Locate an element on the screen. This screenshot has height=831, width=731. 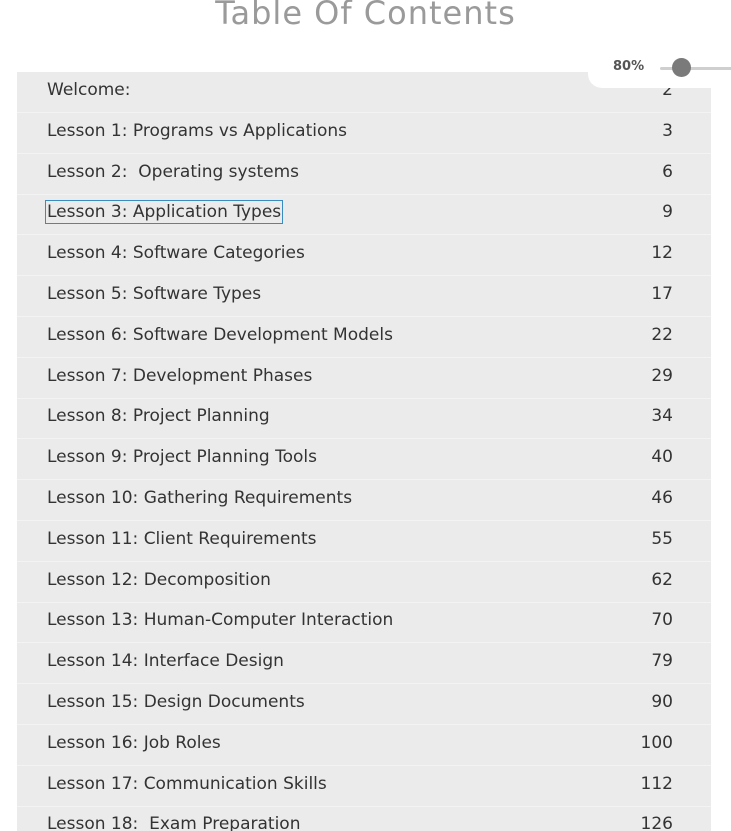
toc-entry-label: Lesson 2: Operating systems is located at coordinates (173, 171).